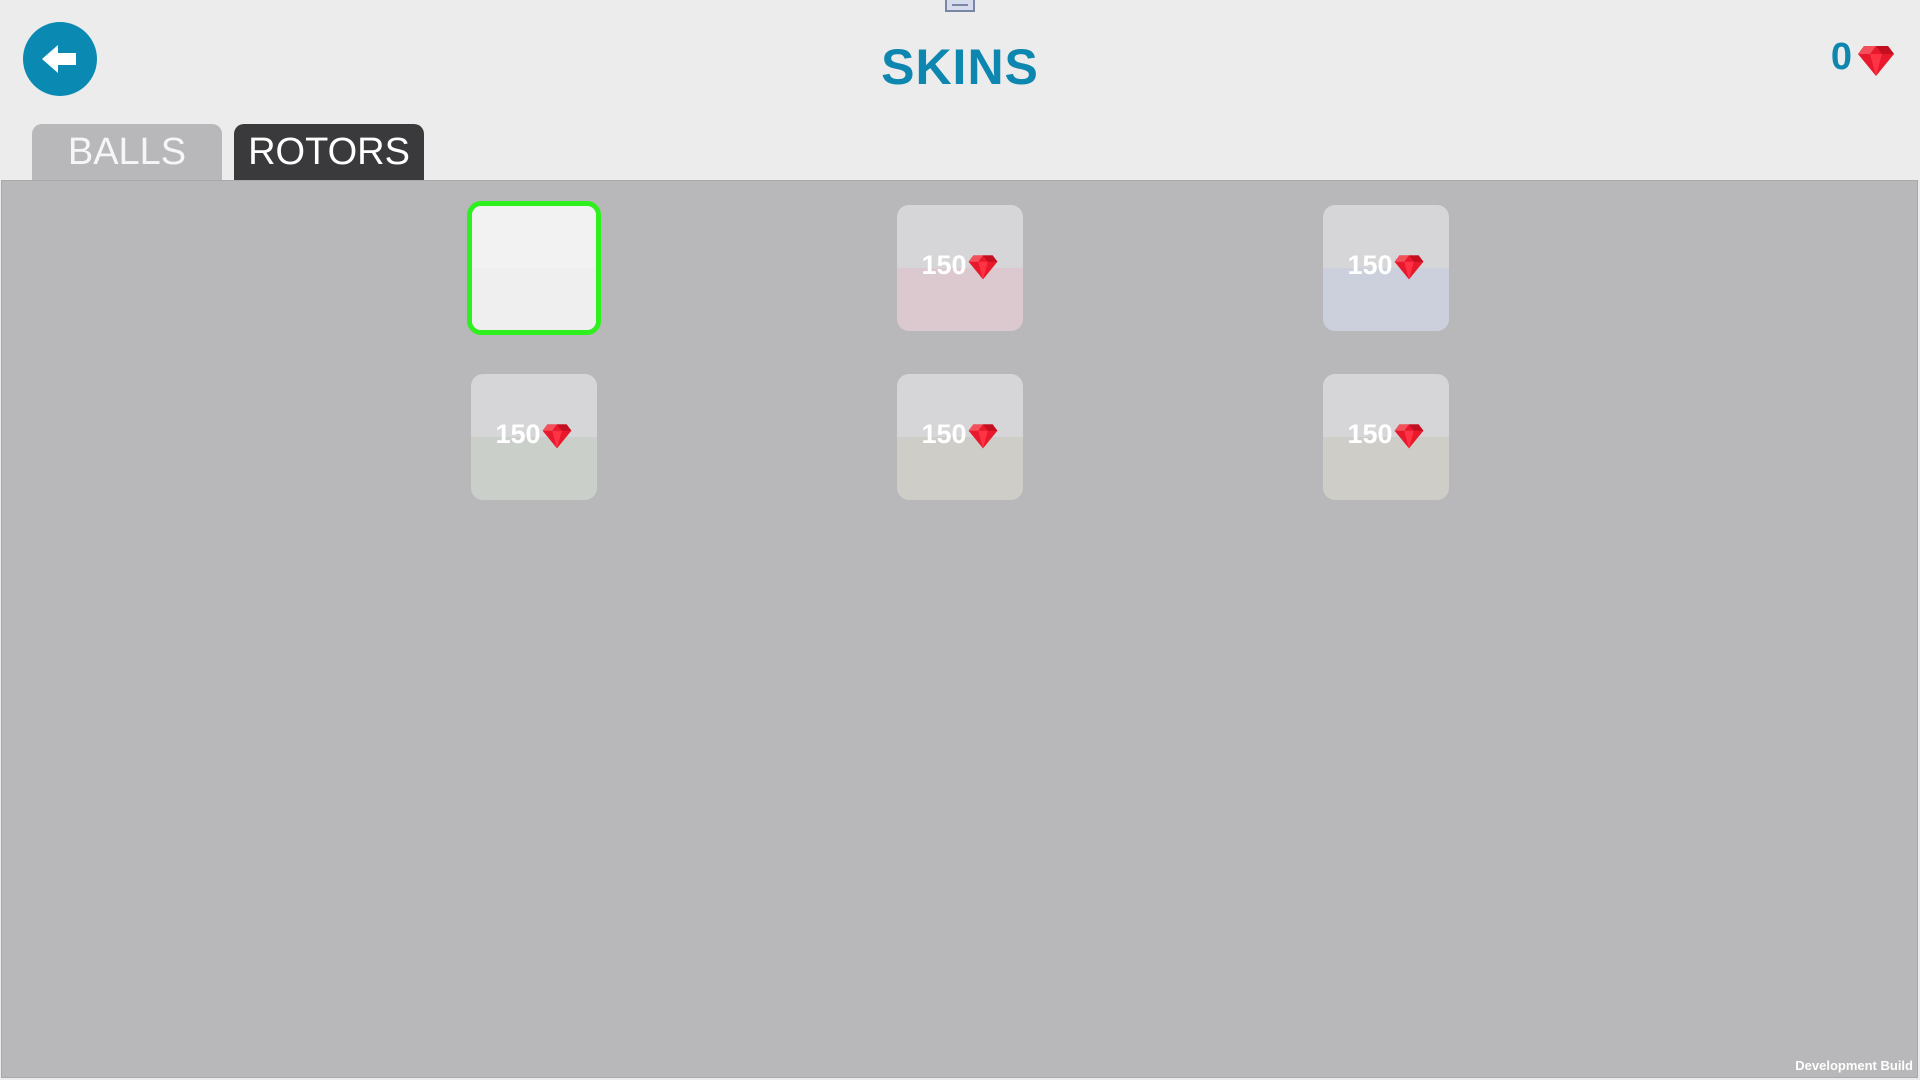 This screenshot has height=1080, width=1920. I want to click on skin-item-selected, so click(534, 268).